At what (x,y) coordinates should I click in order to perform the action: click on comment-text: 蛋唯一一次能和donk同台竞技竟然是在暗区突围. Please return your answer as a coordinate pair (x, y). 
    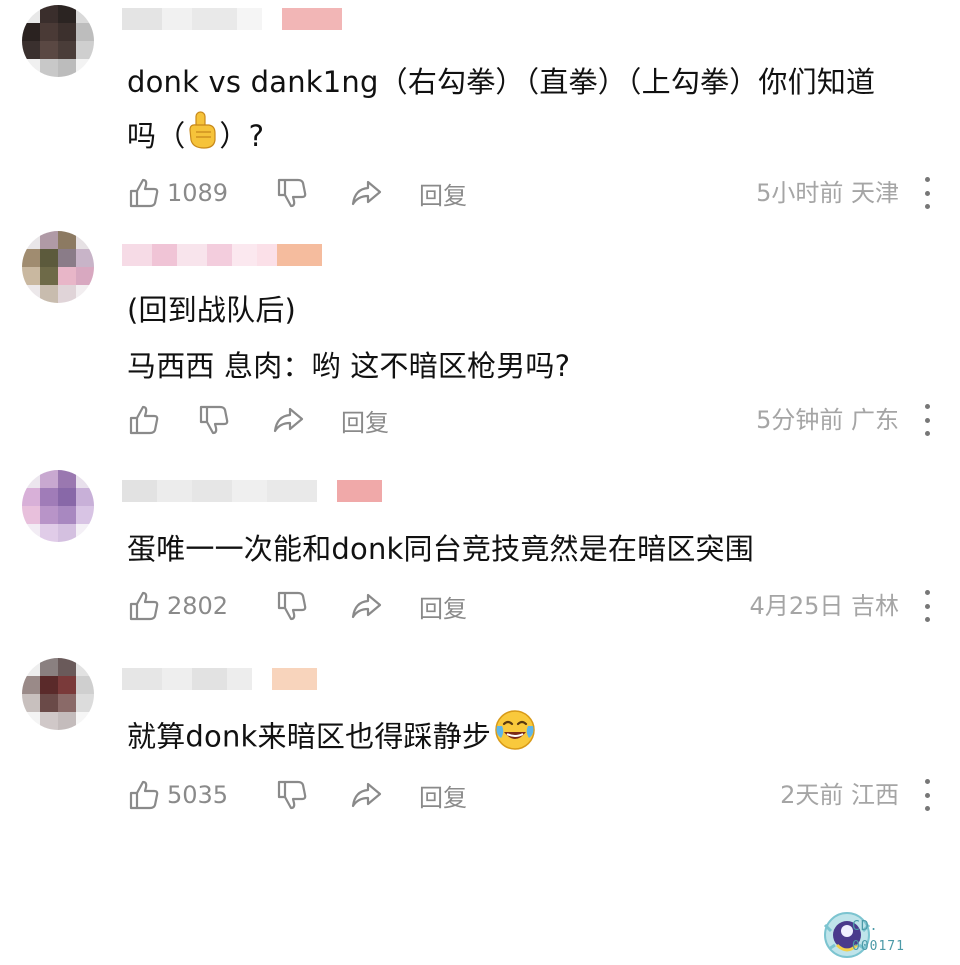
    Looking at the image, I should click on (440, 549).